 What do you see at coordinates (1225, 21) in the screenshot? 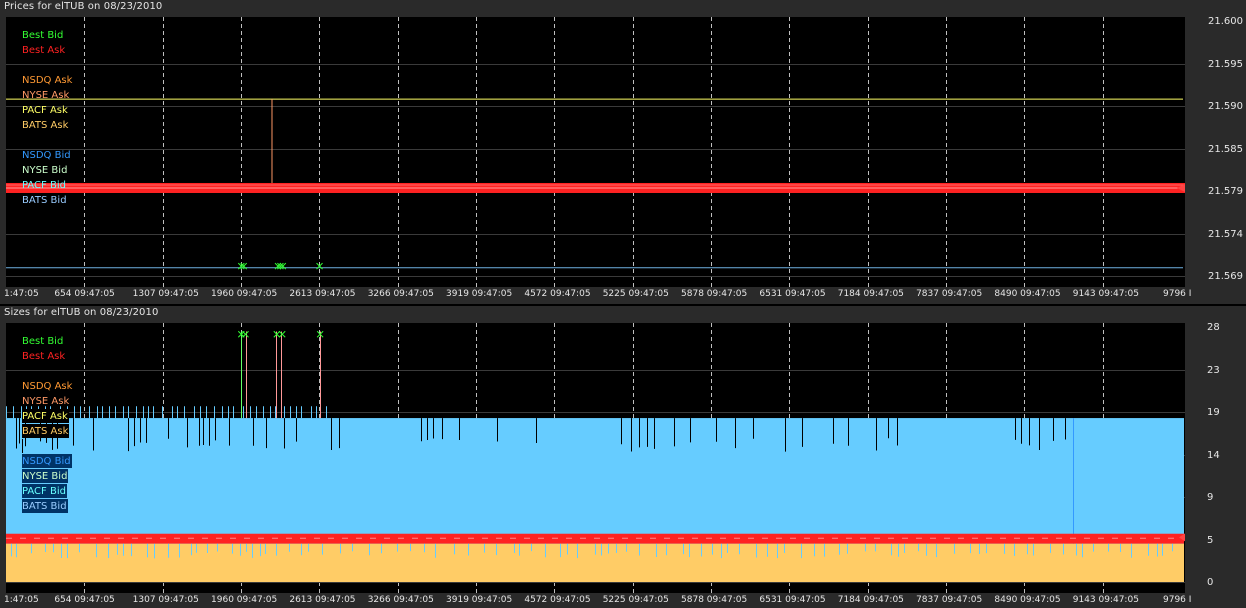
I see `price-y-tick-label: 21.600` at bounding box center [1225, 21].